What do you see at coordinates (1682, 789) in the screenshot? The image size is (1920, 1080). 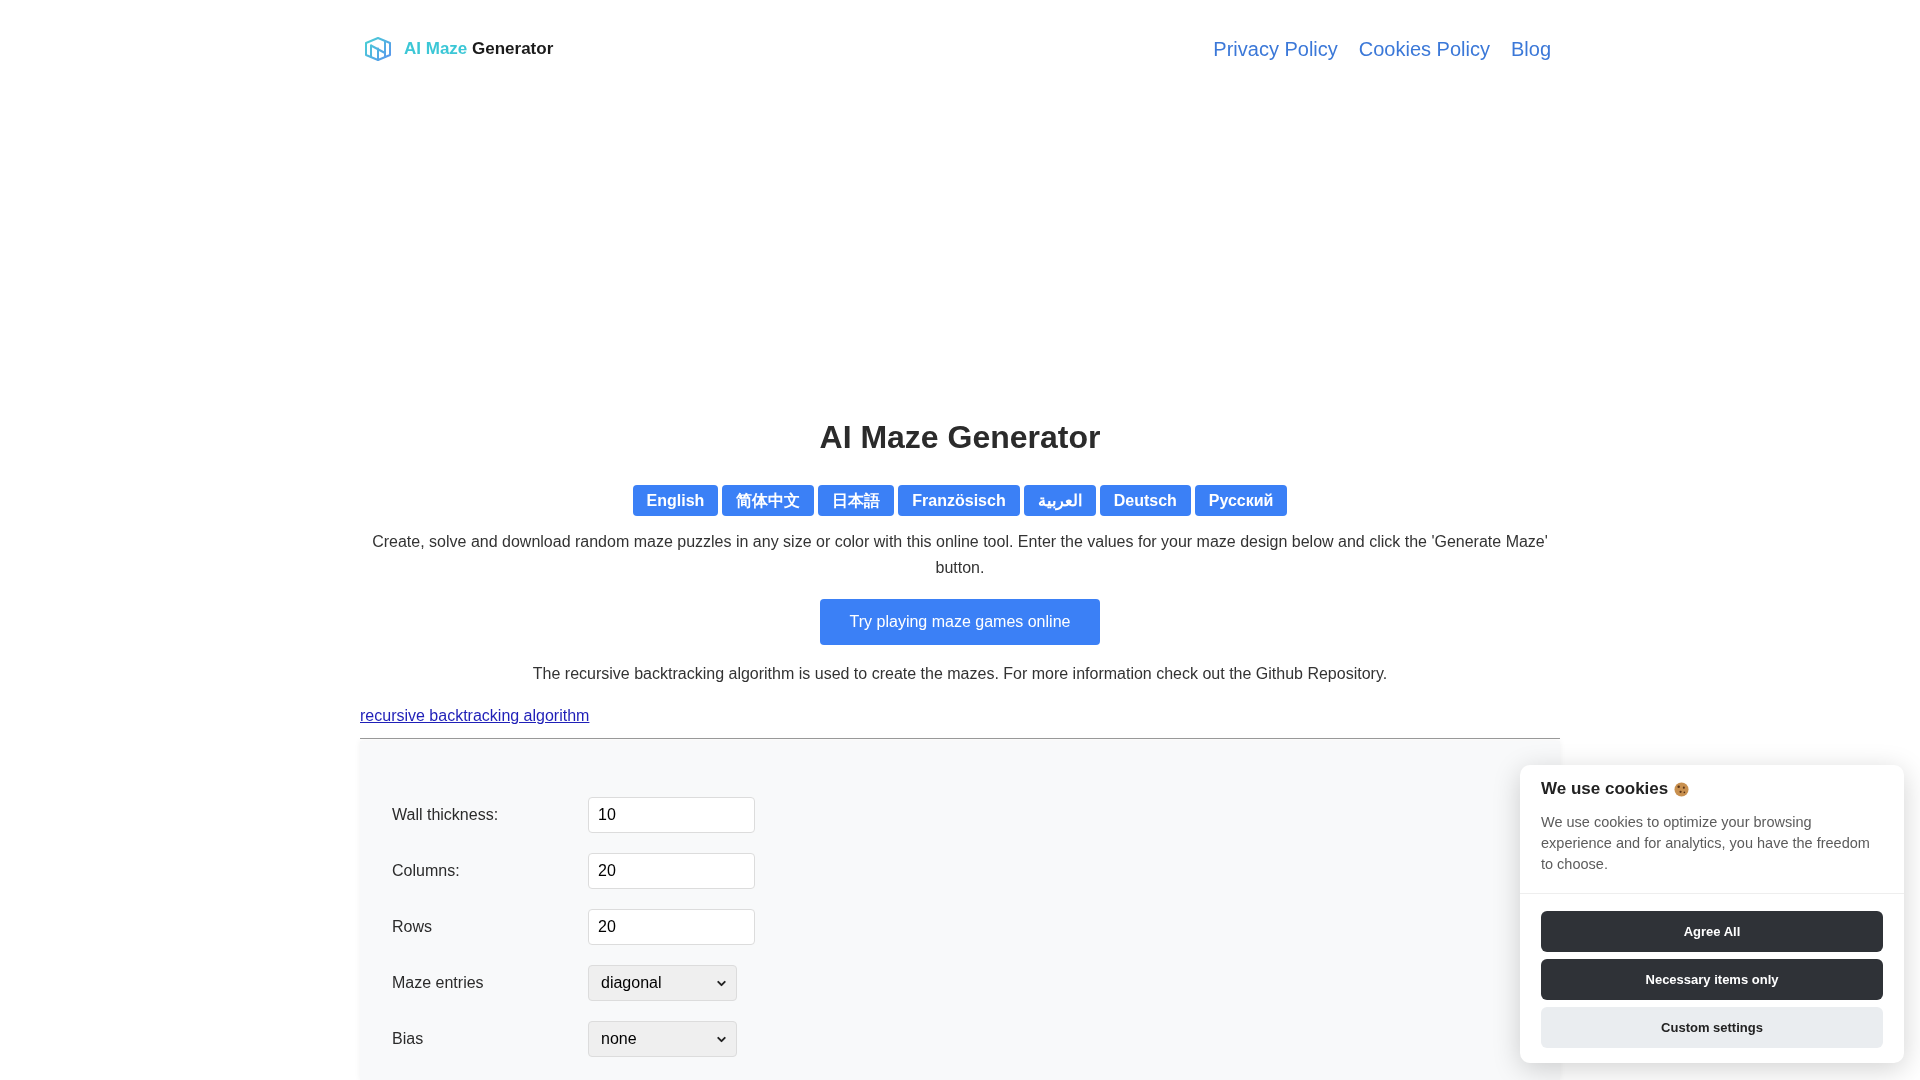 I see `cookie-icon` at bounding box center [1682, 789].